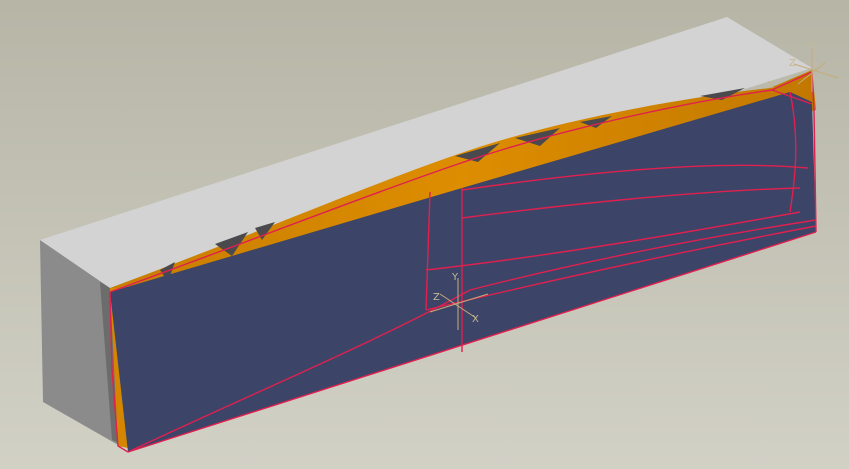  I want to click on center-csys-label-x: X, so click(475, 319).